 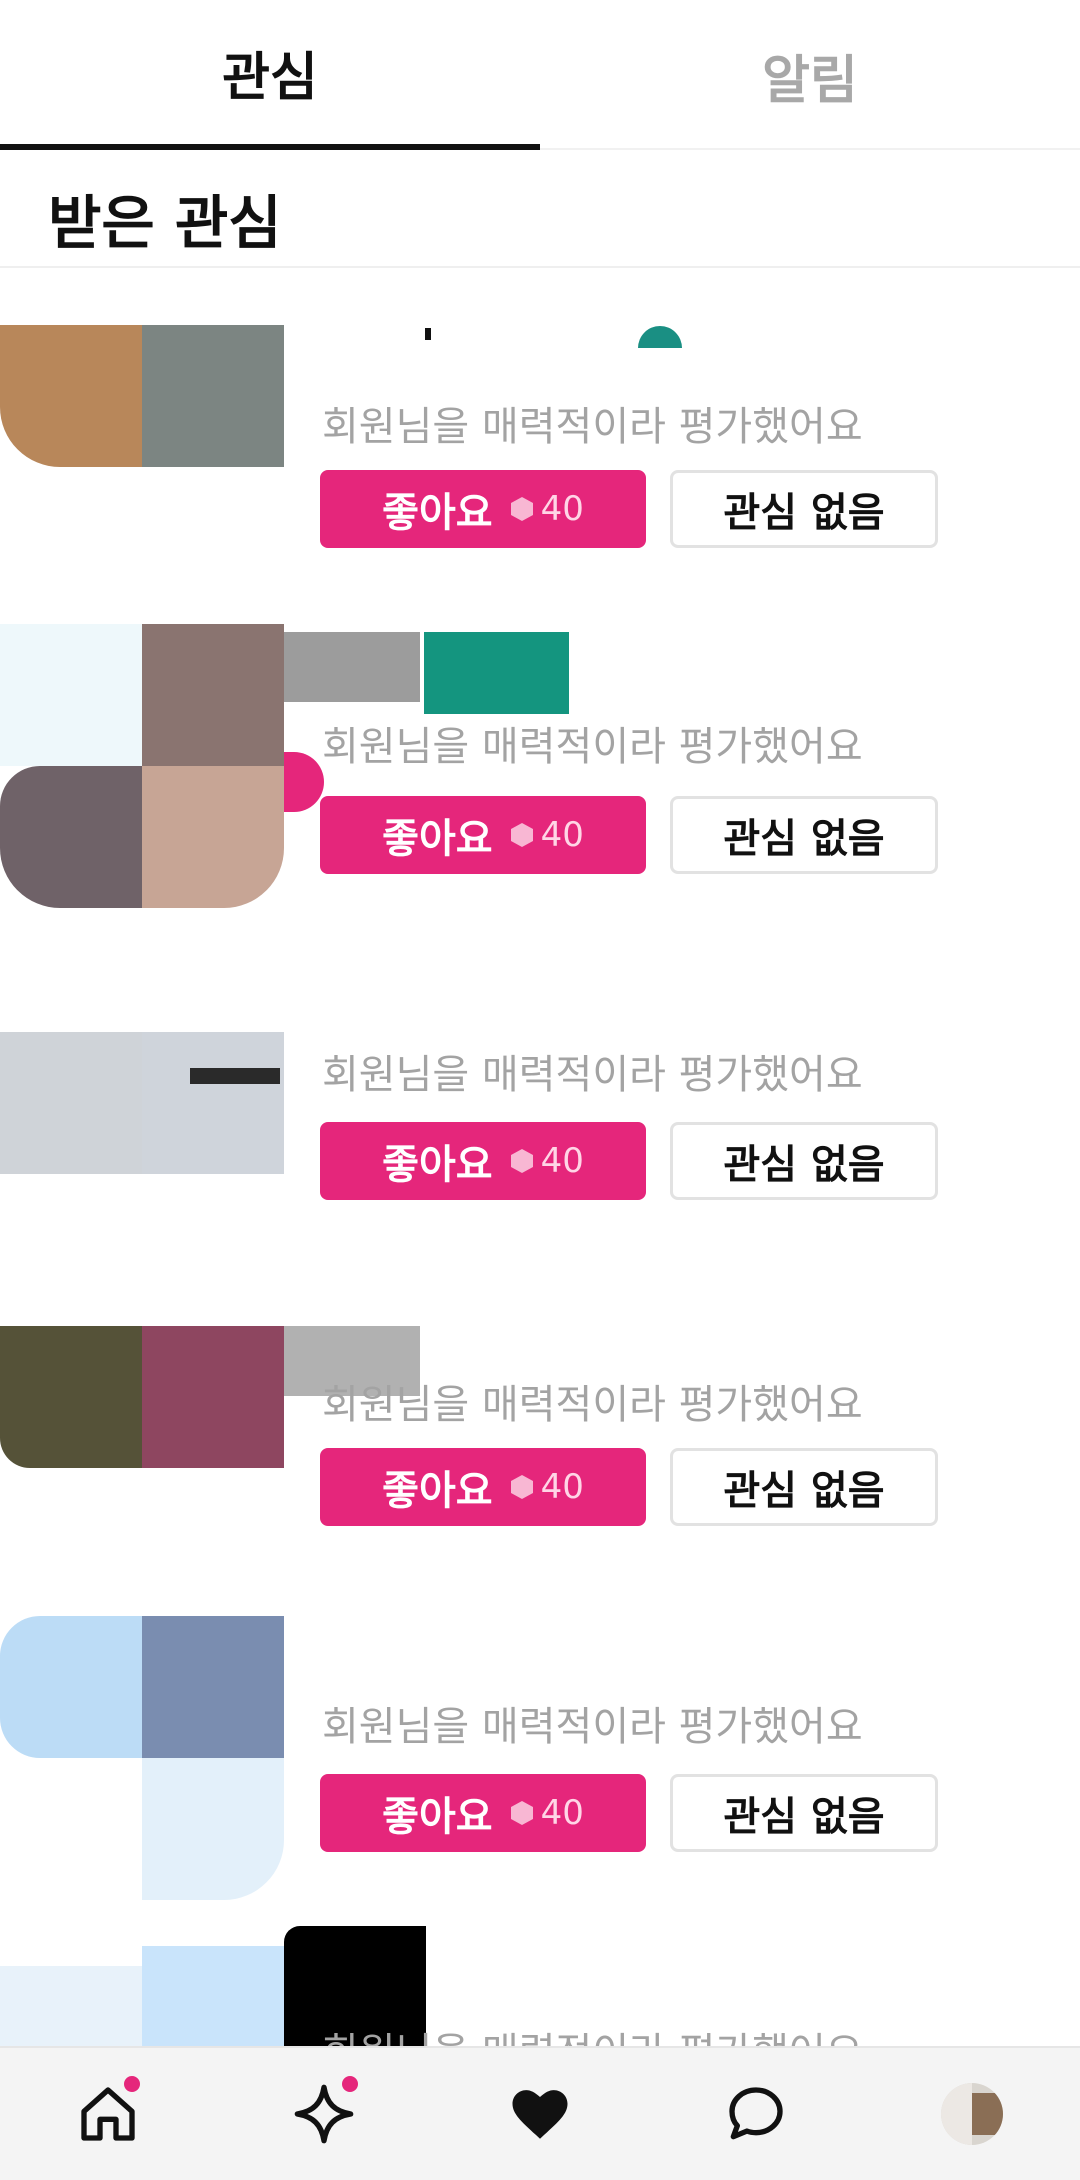 I want to click on nav-chat, so click(x=756, y=2114).